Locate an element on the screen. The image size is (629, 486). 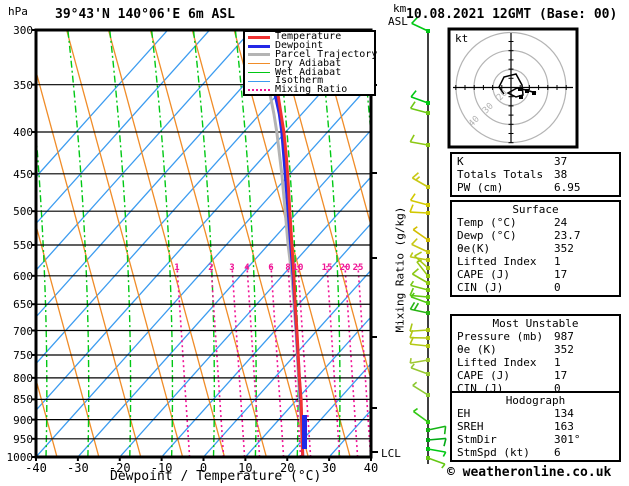
temp-tick-label: -40 is located at coordinates (36, 468).